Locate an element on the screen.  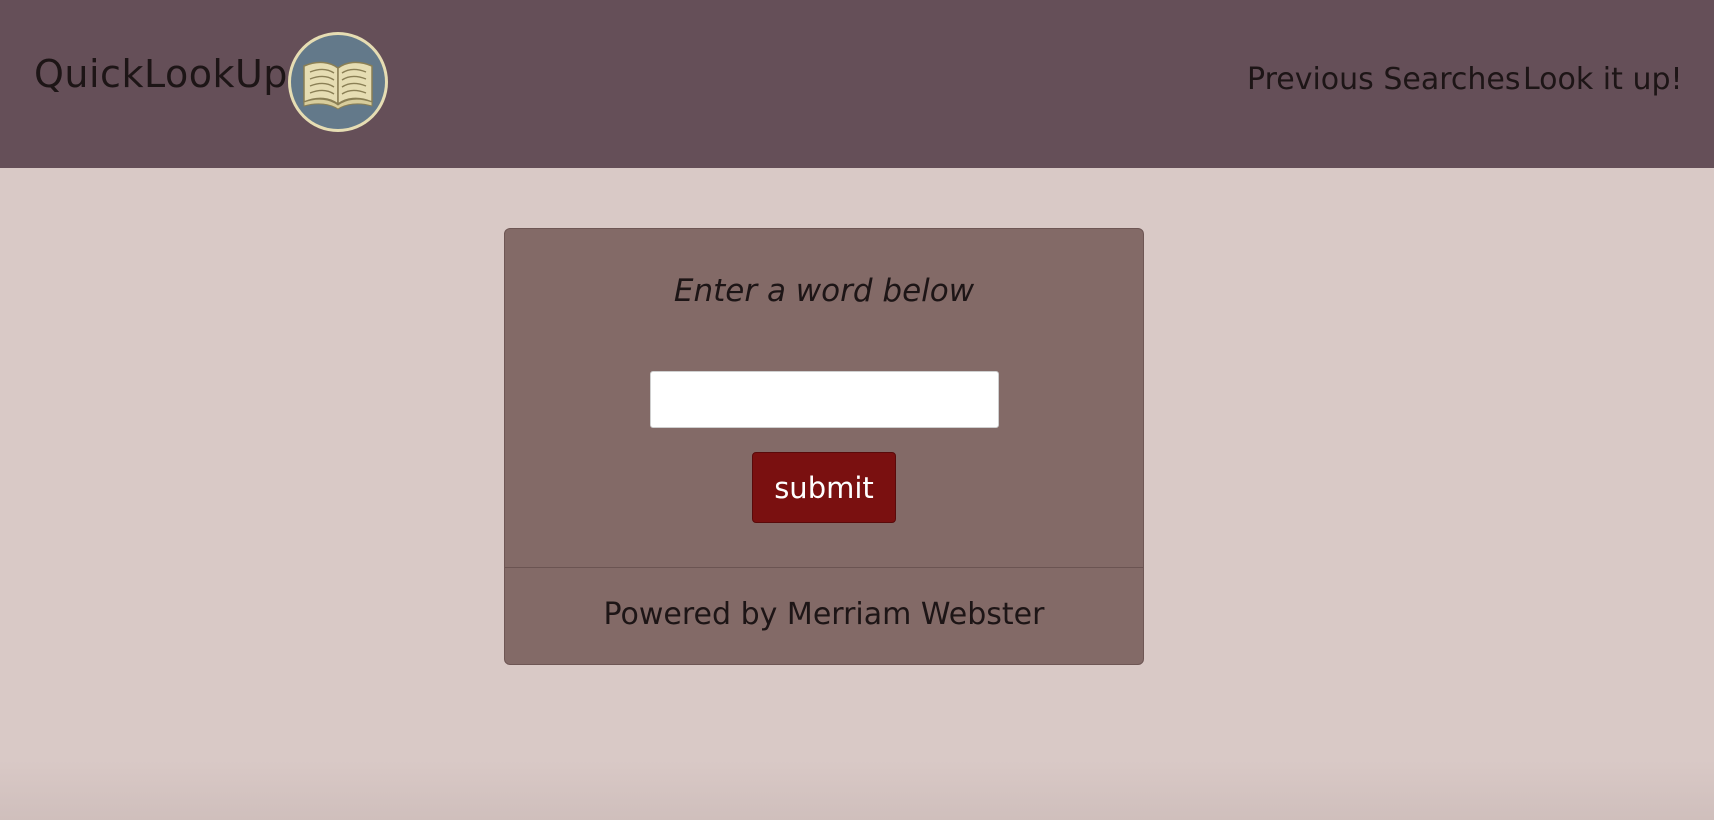
logo is located at coordinates (338, 82).